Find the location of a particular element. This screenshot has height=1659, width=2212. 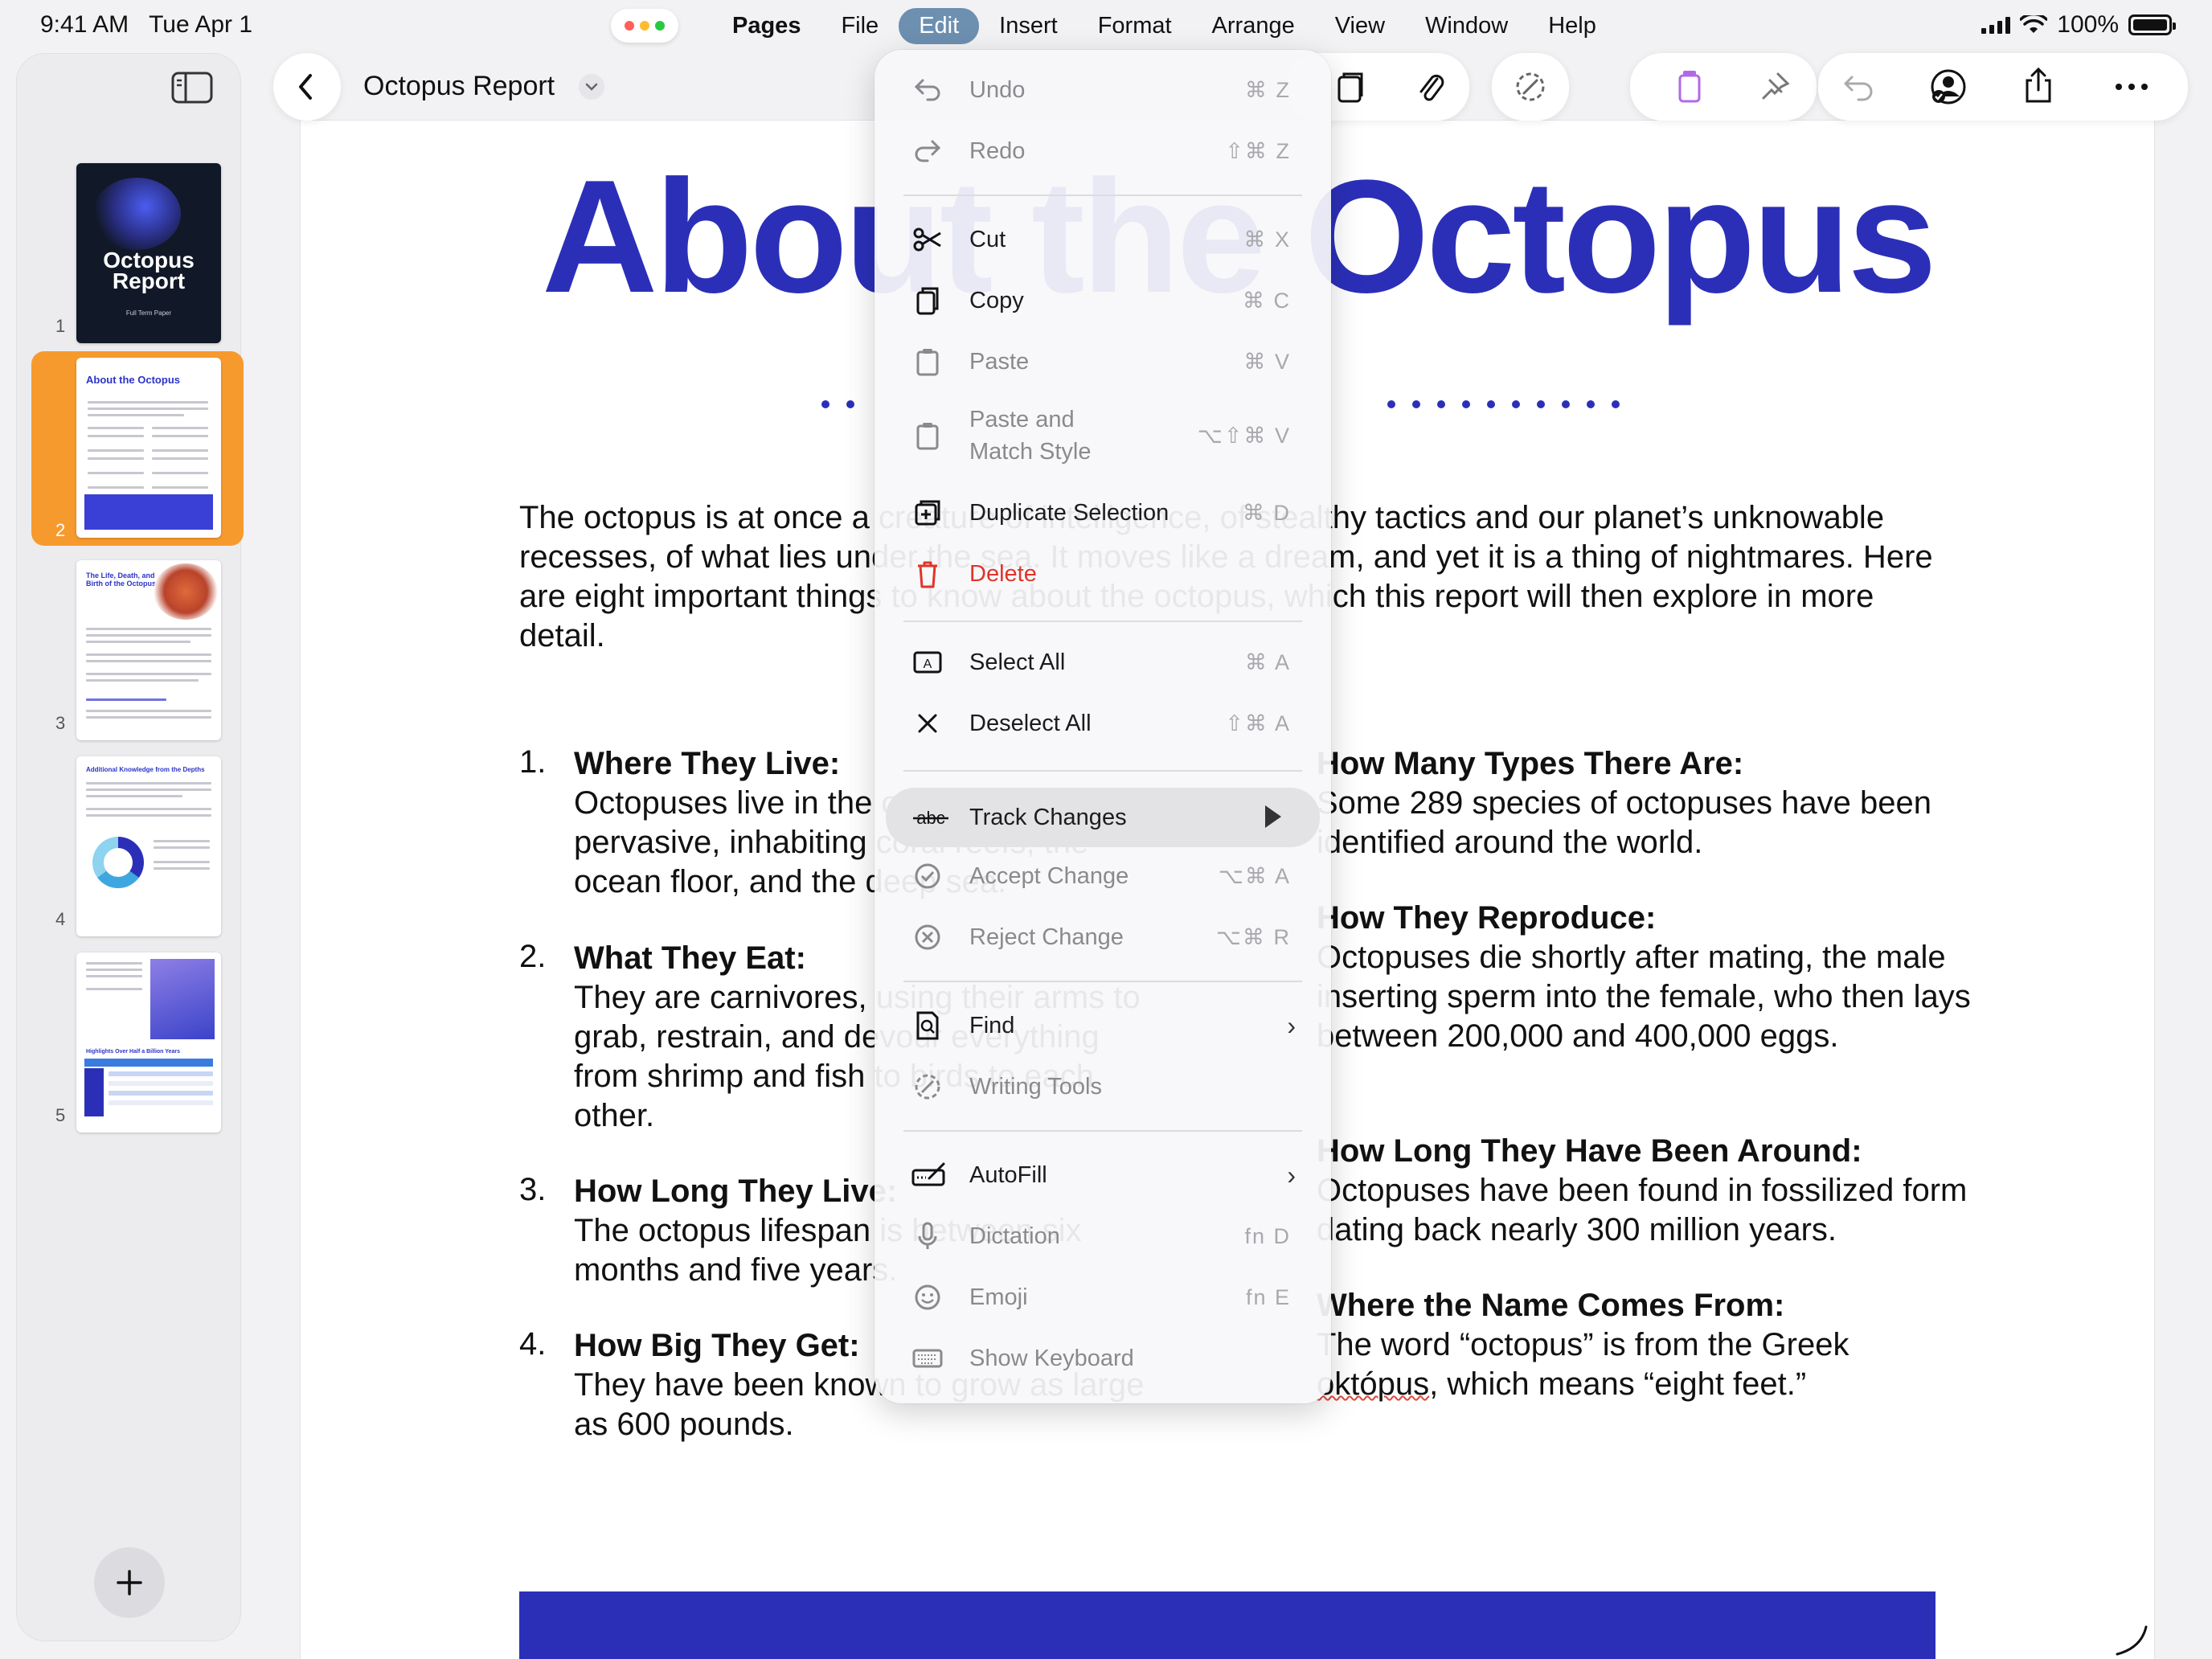

menu-item-deselect-all: Deselect All ⇧⌘ A is located at coordinates (1103, 723).